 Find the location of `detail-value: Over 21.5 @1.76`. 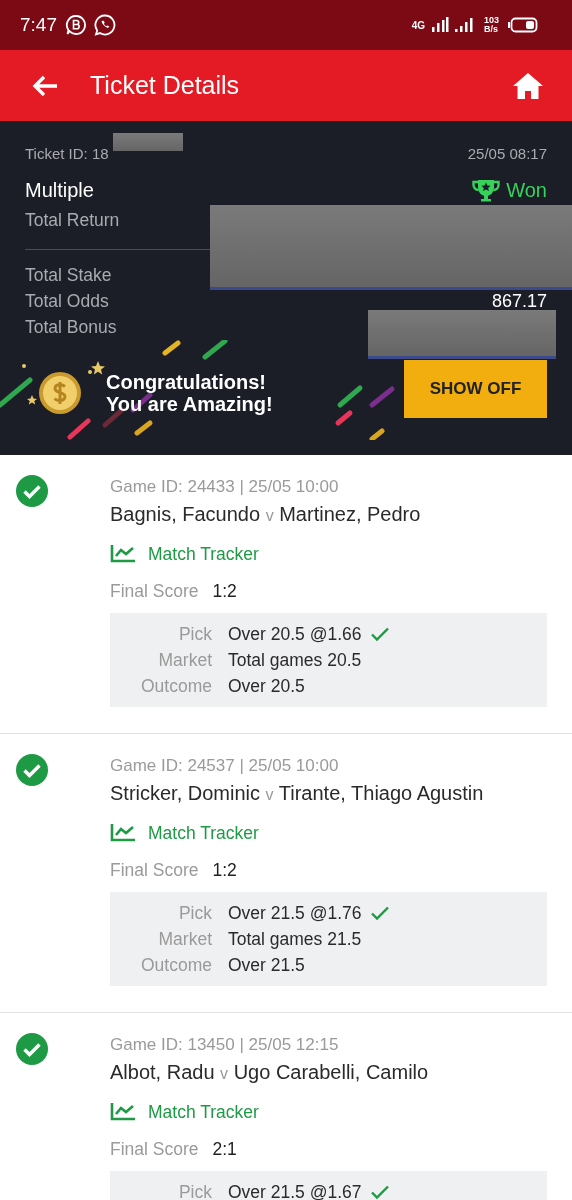

detail-value: Over 21.5 @1.76 is located at coordinates (295, 913).